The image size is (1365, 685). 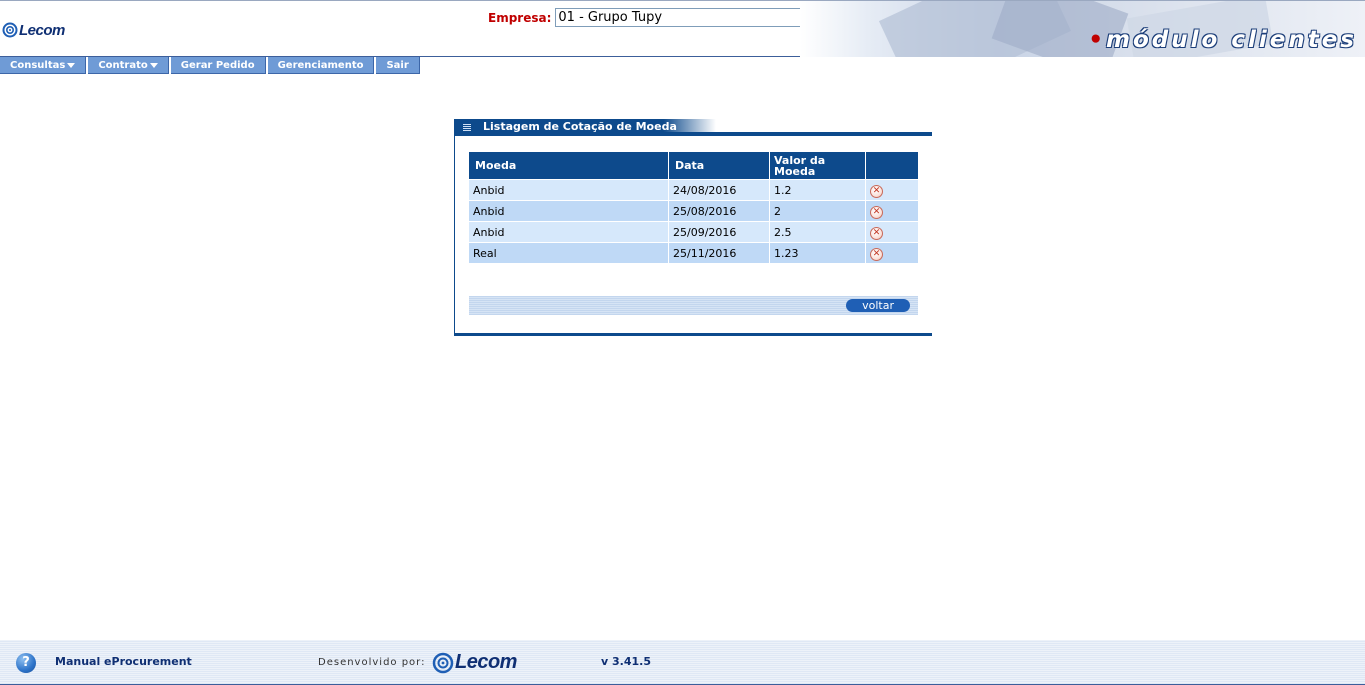 I want to click on module-title: •módulo clientes, so click(x=1222, y=40).